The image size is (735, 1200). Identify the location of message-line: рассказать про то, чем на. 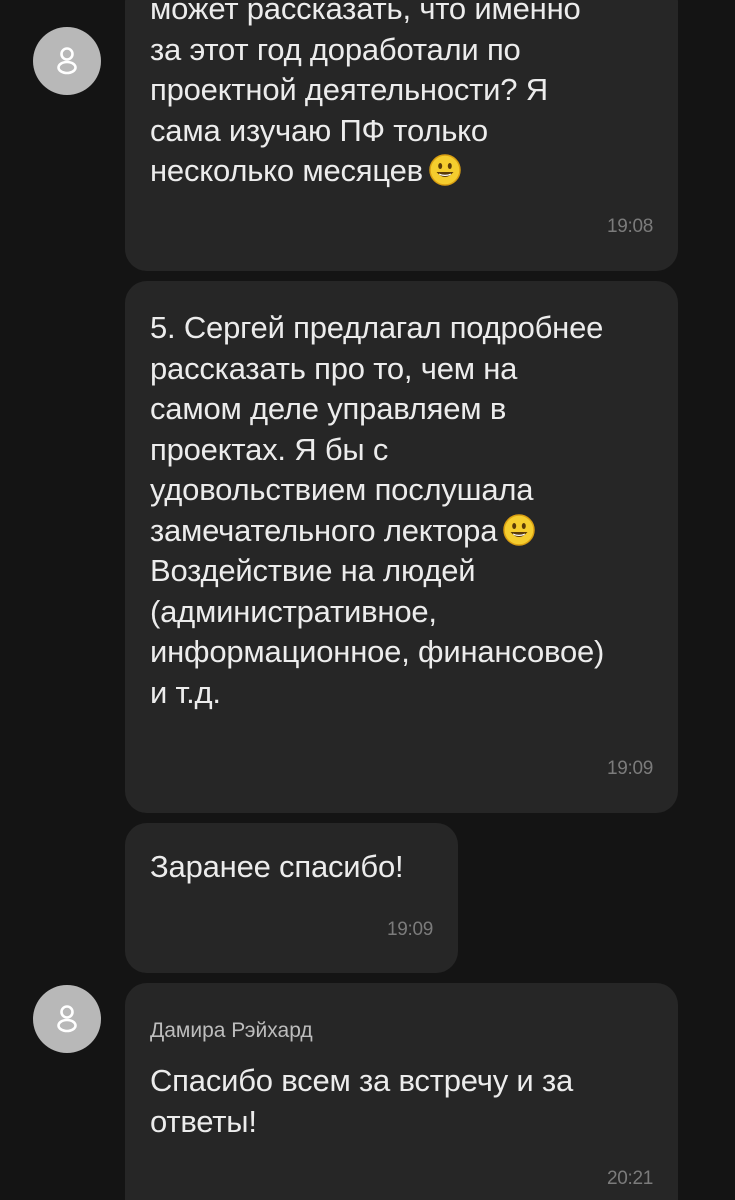
(334, 368).